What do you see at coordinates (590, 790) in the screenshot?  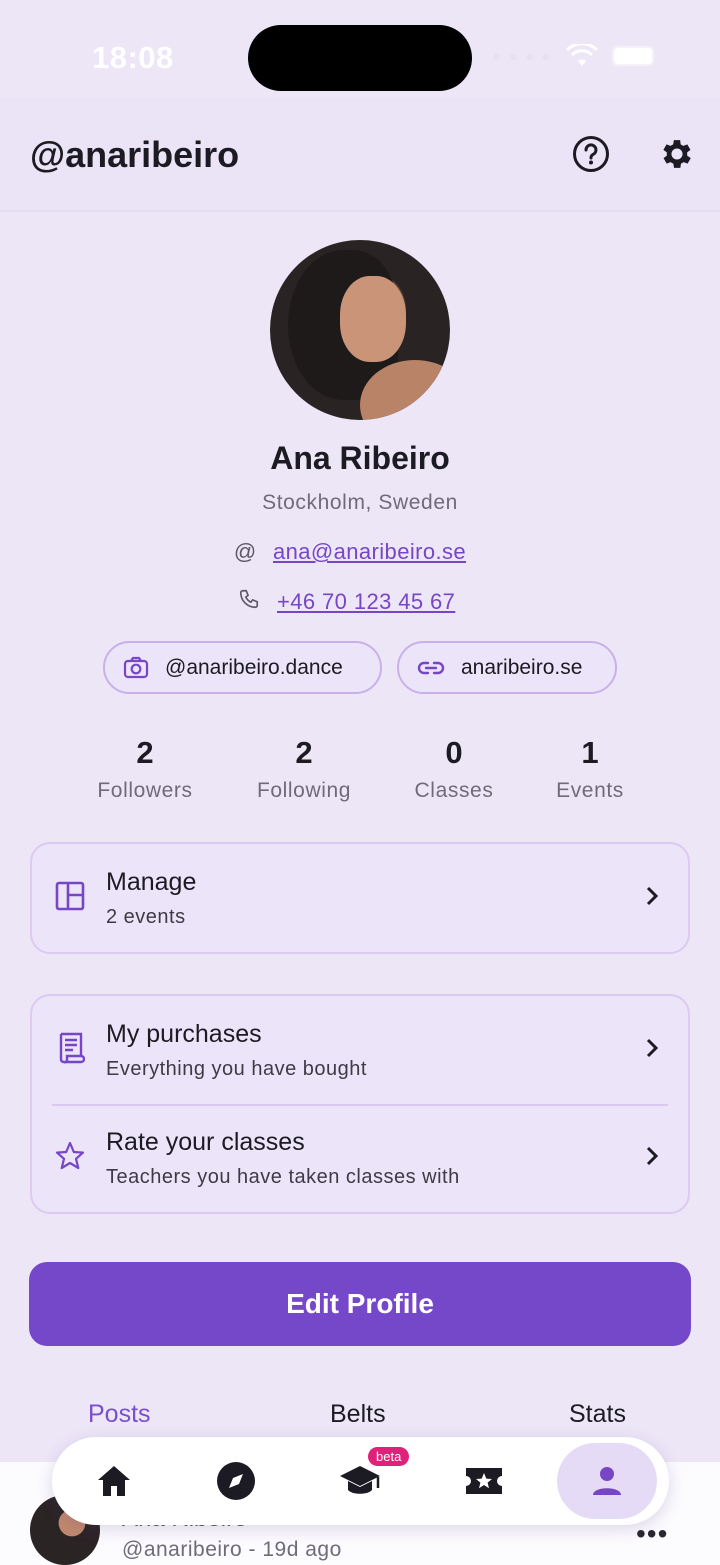 I see `stat-label: Events` at bounding box center [590, 790].